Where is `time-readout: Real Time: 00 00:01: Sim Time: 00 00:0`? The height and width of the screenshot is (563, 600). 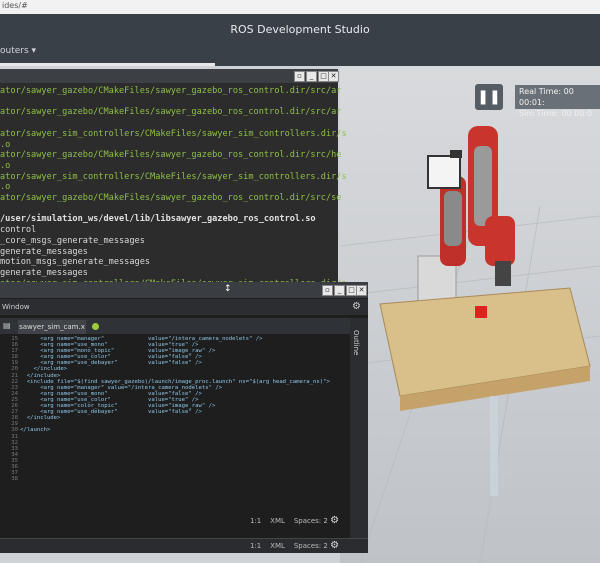
time-readout: Real Time: 00 00:01: Sim Time: 00 00:0 is located at coordinates (557, 101).